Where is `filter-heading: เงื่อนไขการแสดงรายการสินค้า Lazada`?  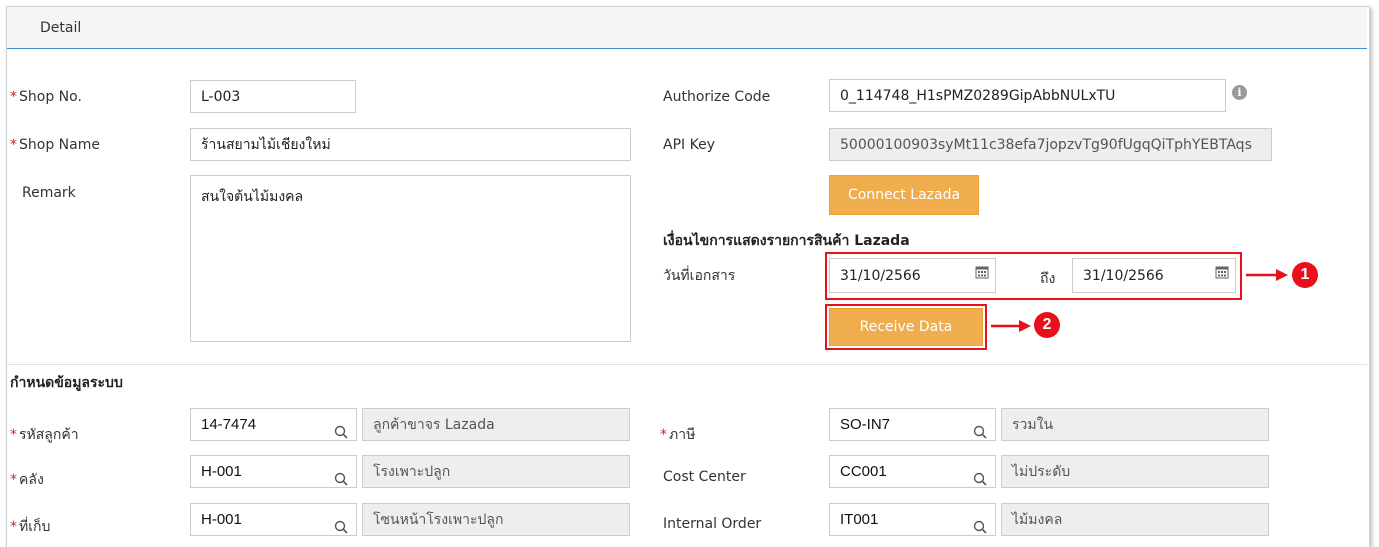 filter-heading: เงื่อนไขการแสดงรายการสินค้า Lazada is located at coordinates (786, 241).